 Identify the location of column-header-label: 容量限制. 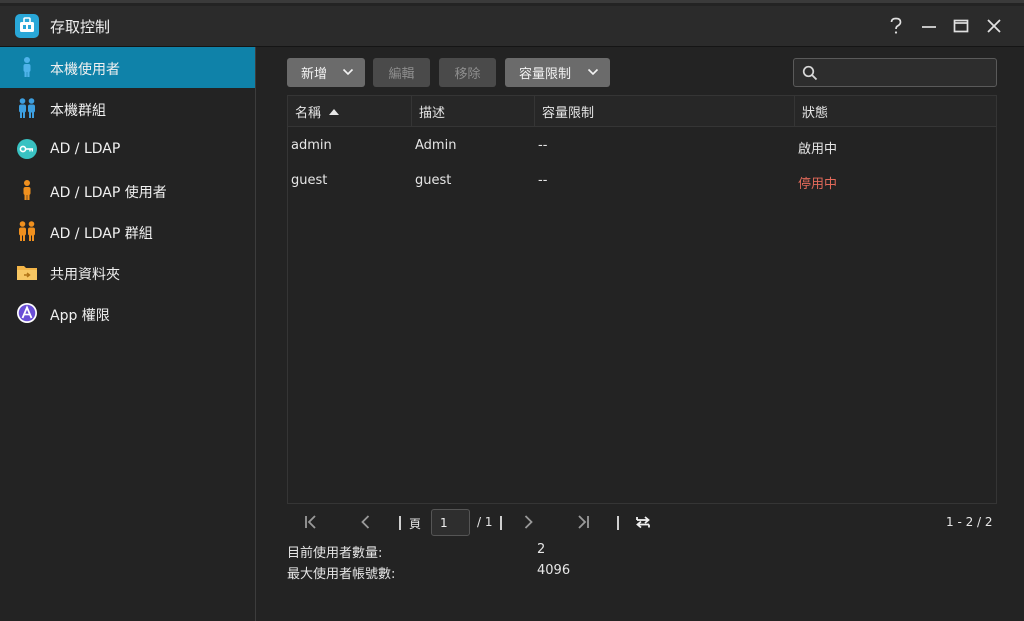
(568, 113).